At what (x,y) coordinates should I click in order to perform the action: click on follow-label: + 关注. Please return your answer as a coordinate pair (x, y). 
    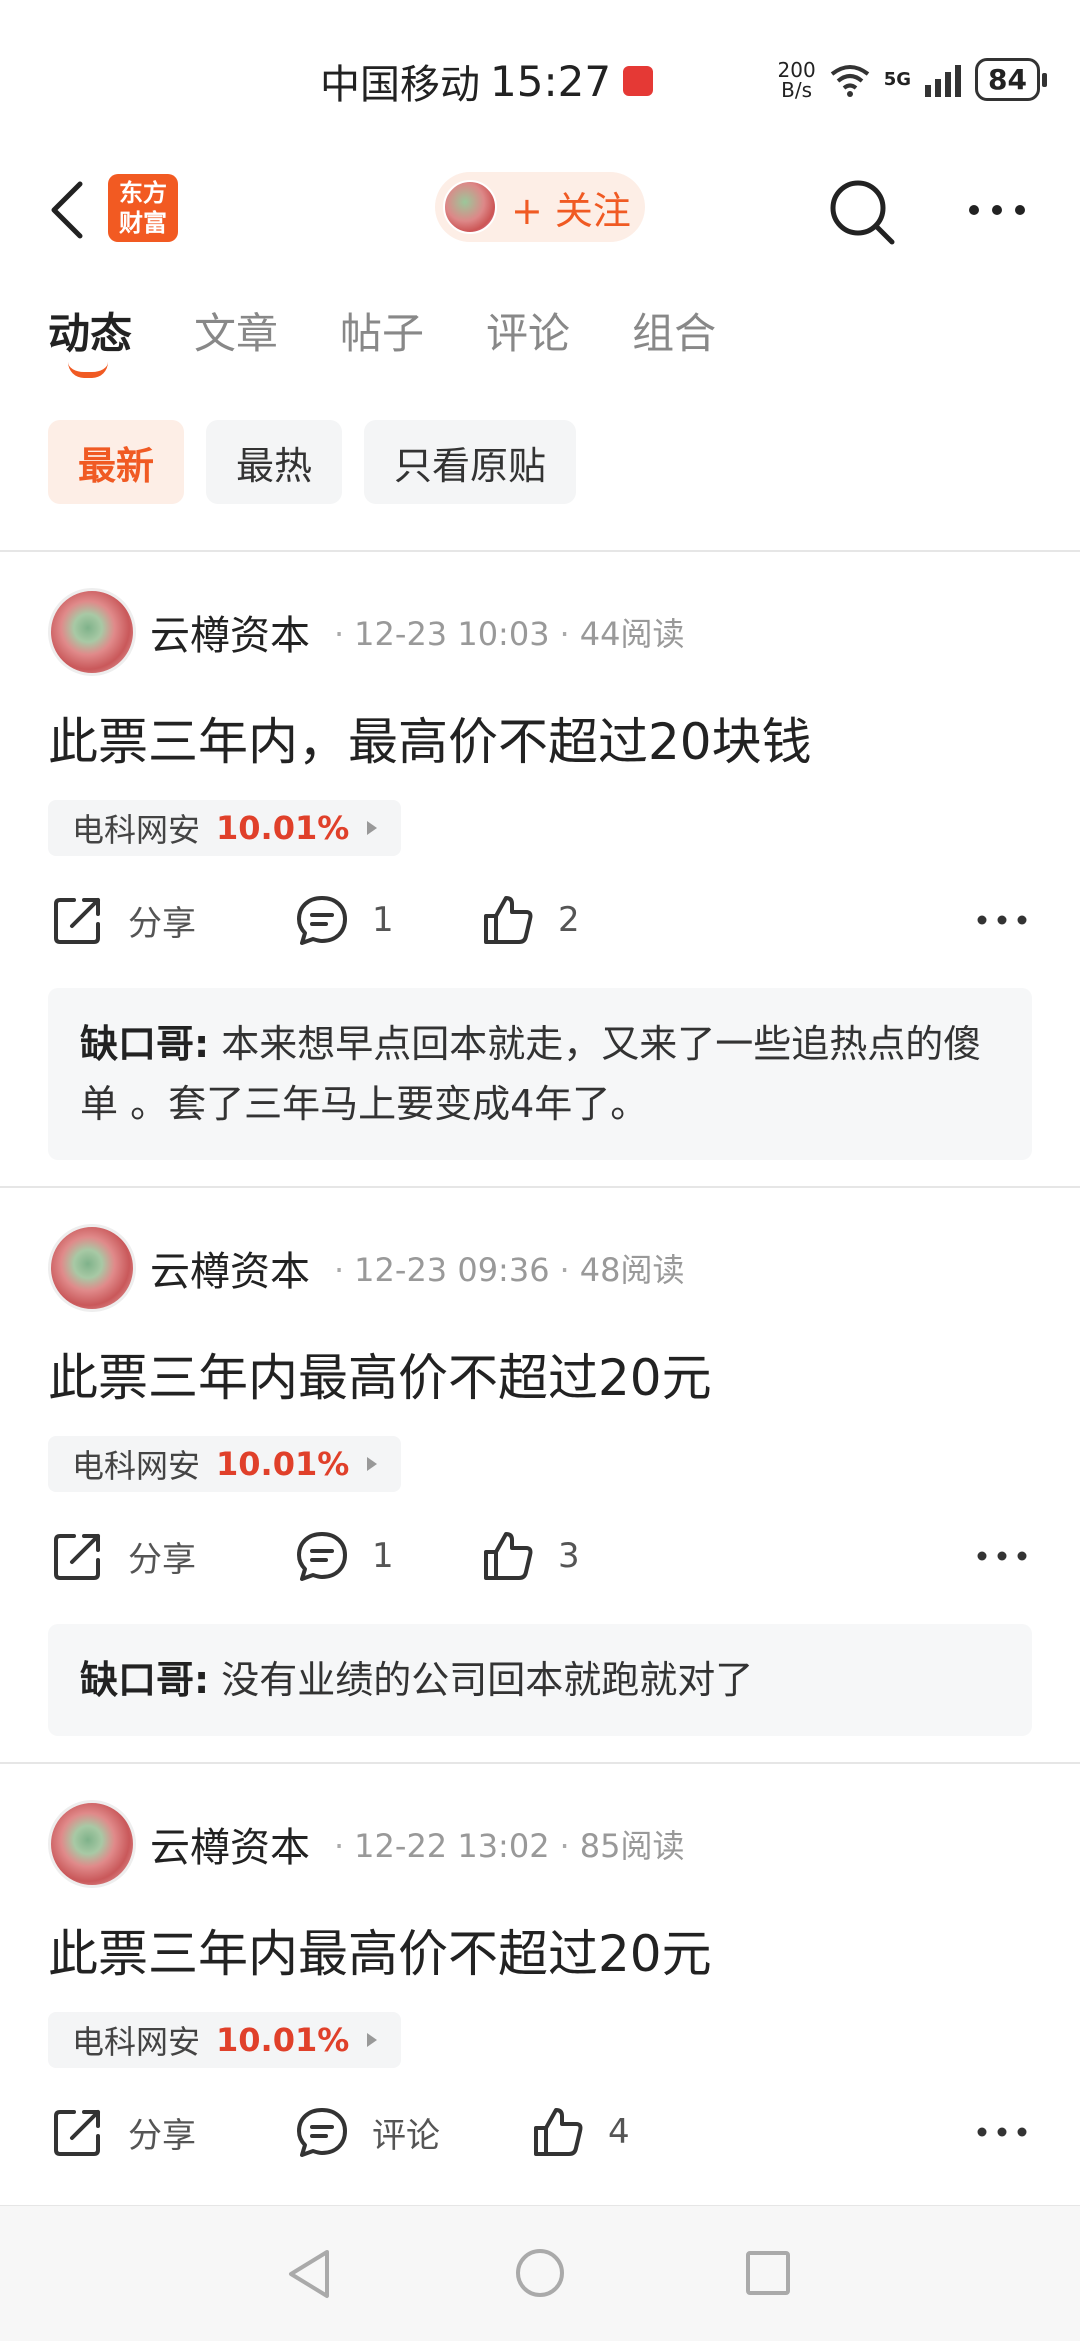
    Looking at the image, I should click on (571, 210).